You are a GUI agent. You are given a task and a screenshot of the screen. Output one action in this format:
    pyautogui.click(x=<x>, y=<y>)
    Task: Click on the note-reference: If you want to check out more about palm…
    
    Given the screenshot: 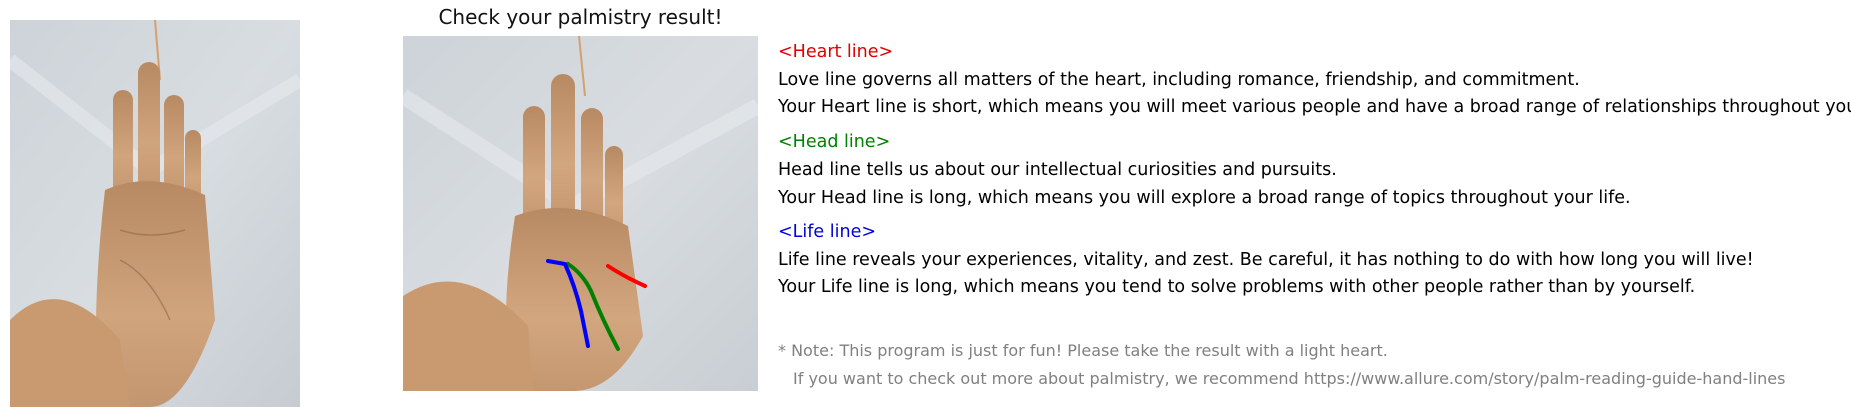 What is the action you would take?
    pyautogui.click(x=1289, y=378)
    